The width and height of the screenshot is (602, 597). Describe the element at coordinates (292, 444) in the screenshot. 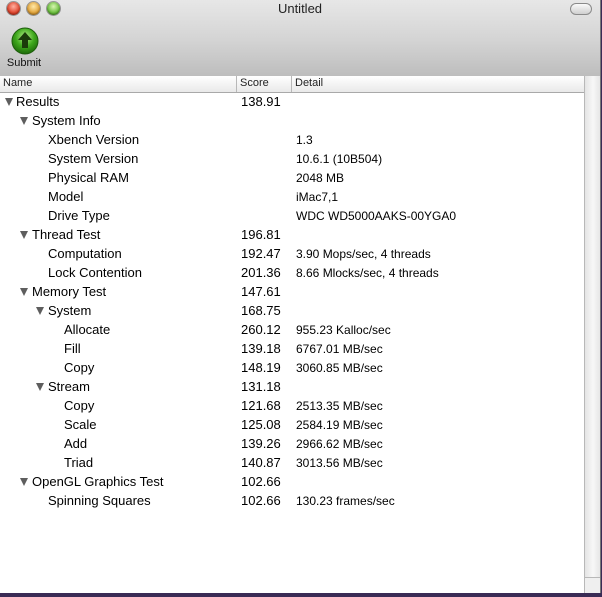

I see `tree-row: Add 139.26 2966.62 MB/sec` at that location.